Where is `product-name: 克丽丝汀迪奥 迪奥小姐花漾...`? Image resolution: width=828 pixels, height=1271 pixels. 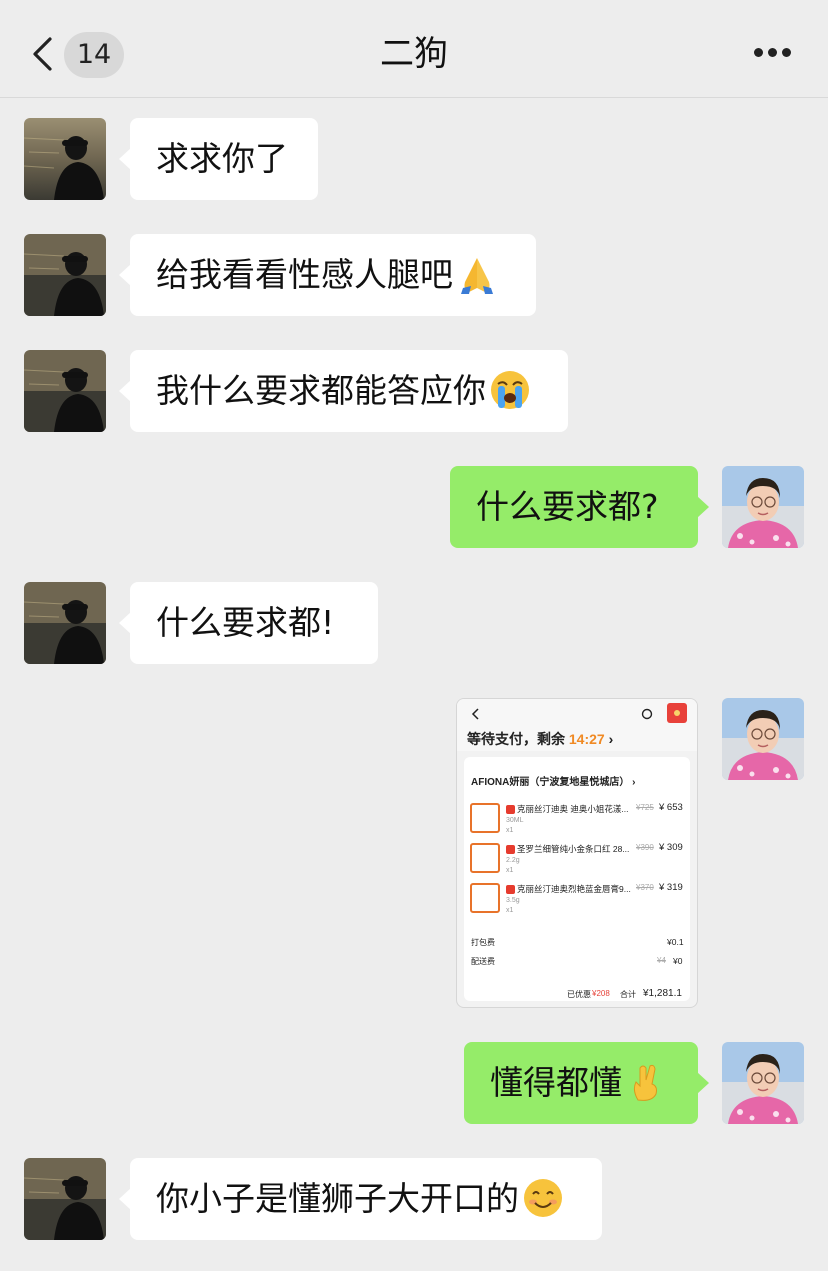
product-name: 克丽丝汀迪奥 迪奥小姐花漾... is located at coordinates (573, 809).